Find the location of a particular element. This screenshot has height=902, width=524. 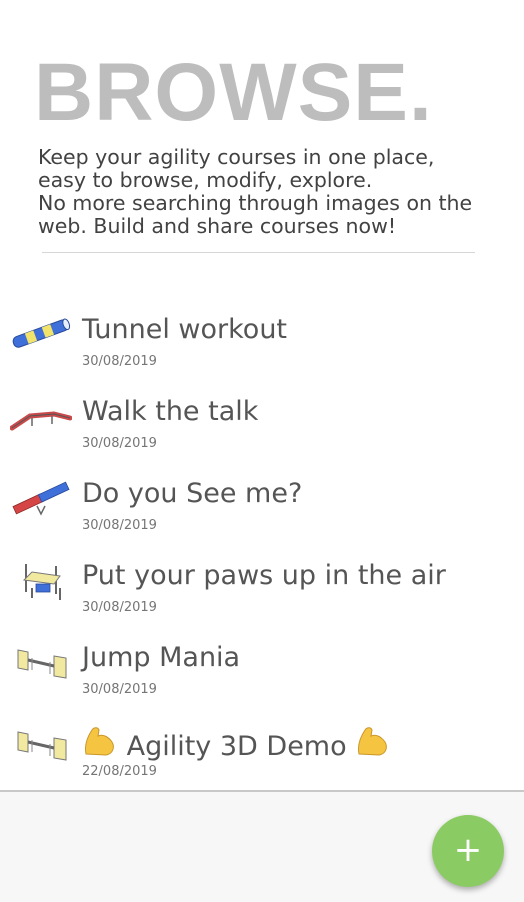

course-item-agility-3d-demo: Agility 3D Demo 22/08/2019 is located at coordinates (262, 750).